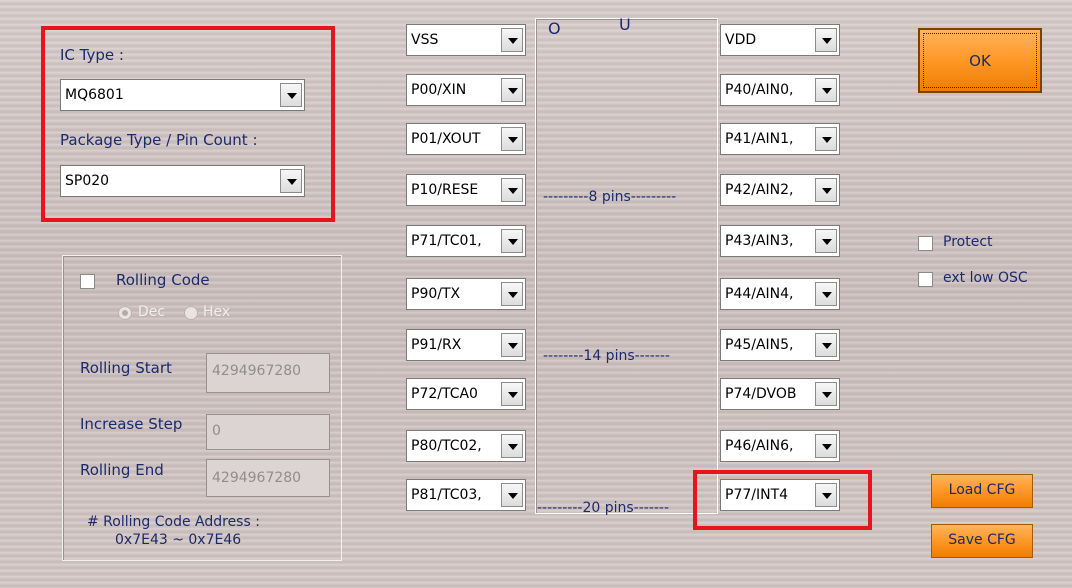 This screenshot has height=588, width=1072. I want to click on left-pin-select: P81/TC03,, so click(466, 495).